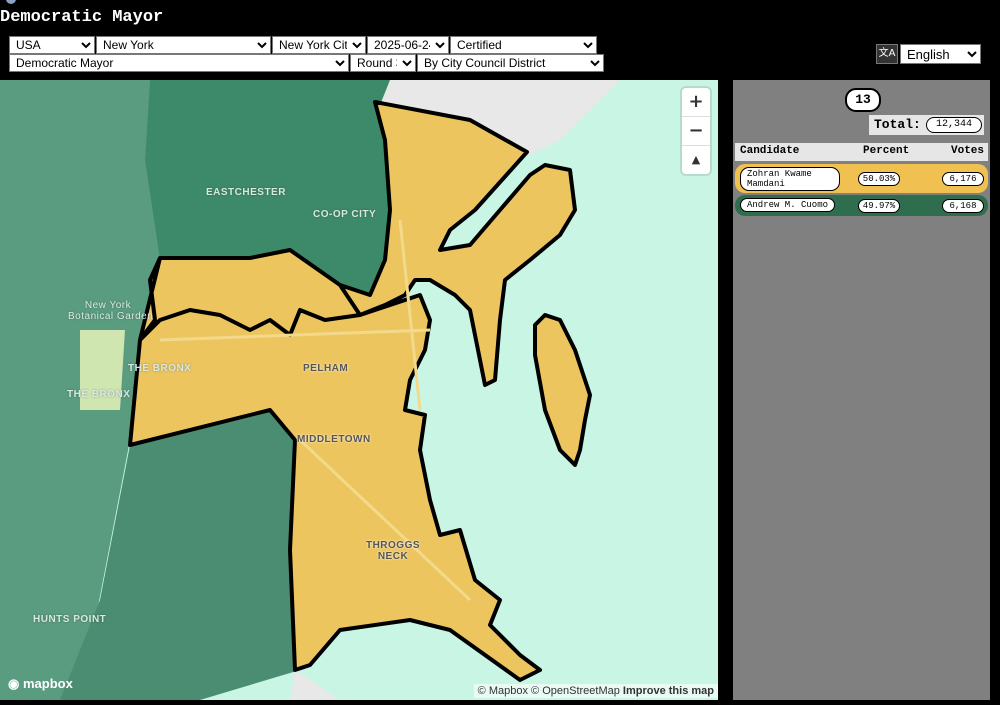 This screenshot has width=1000, height=705. I want to click on total-label: Total:, so click(897, 124).